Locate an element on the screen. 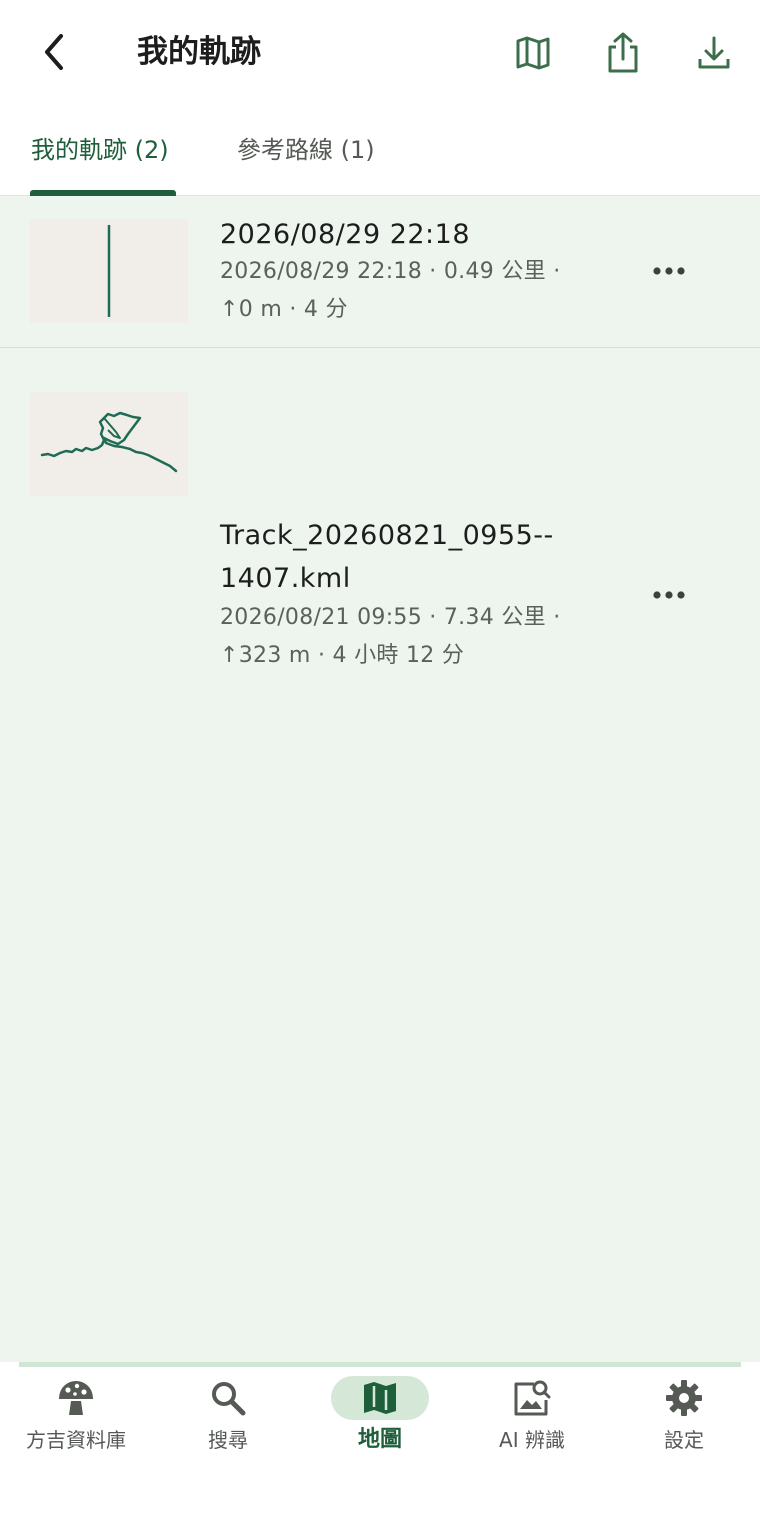 This screenshot has height=1535, width=760. nav-label: 設定 is located at coordinates (684, 1440).